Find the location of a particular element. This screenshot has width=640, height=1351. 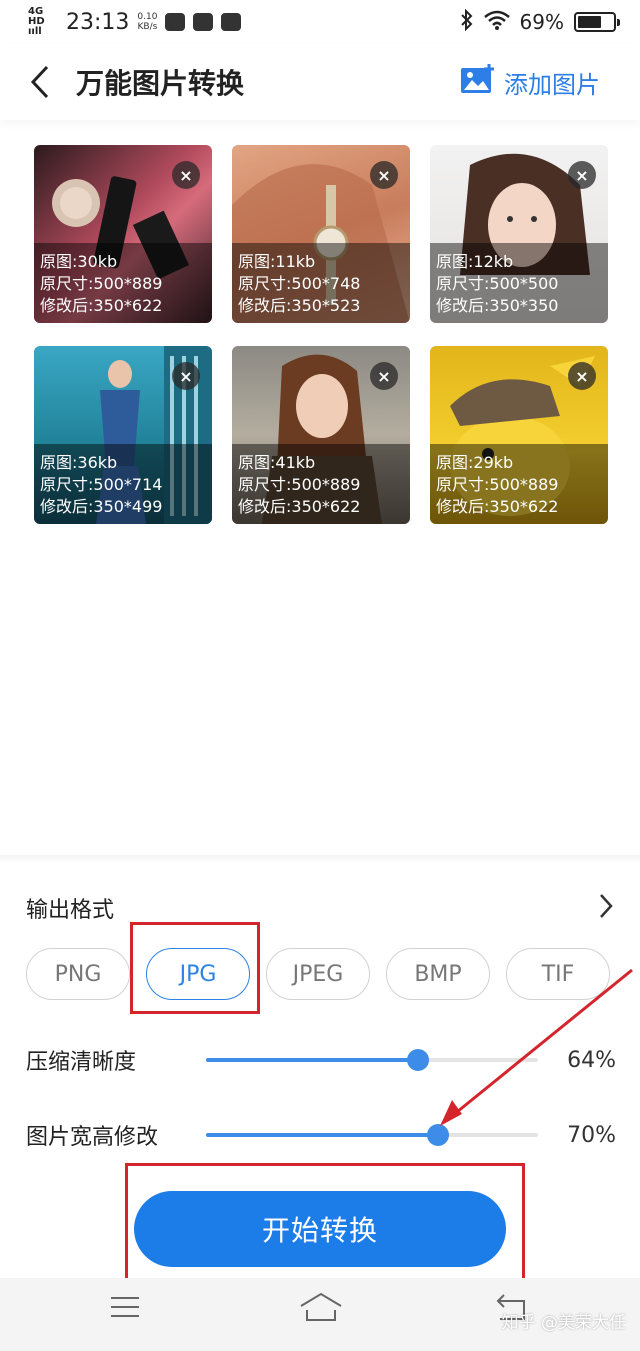

watermark: 知乎 @美荣大任 is located at coordinates (563, 1323).